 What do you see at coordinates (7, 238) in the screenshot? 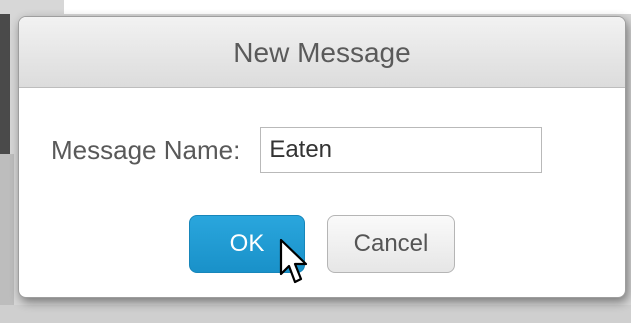
I see `background-panel` at bounding box center [7, 238].